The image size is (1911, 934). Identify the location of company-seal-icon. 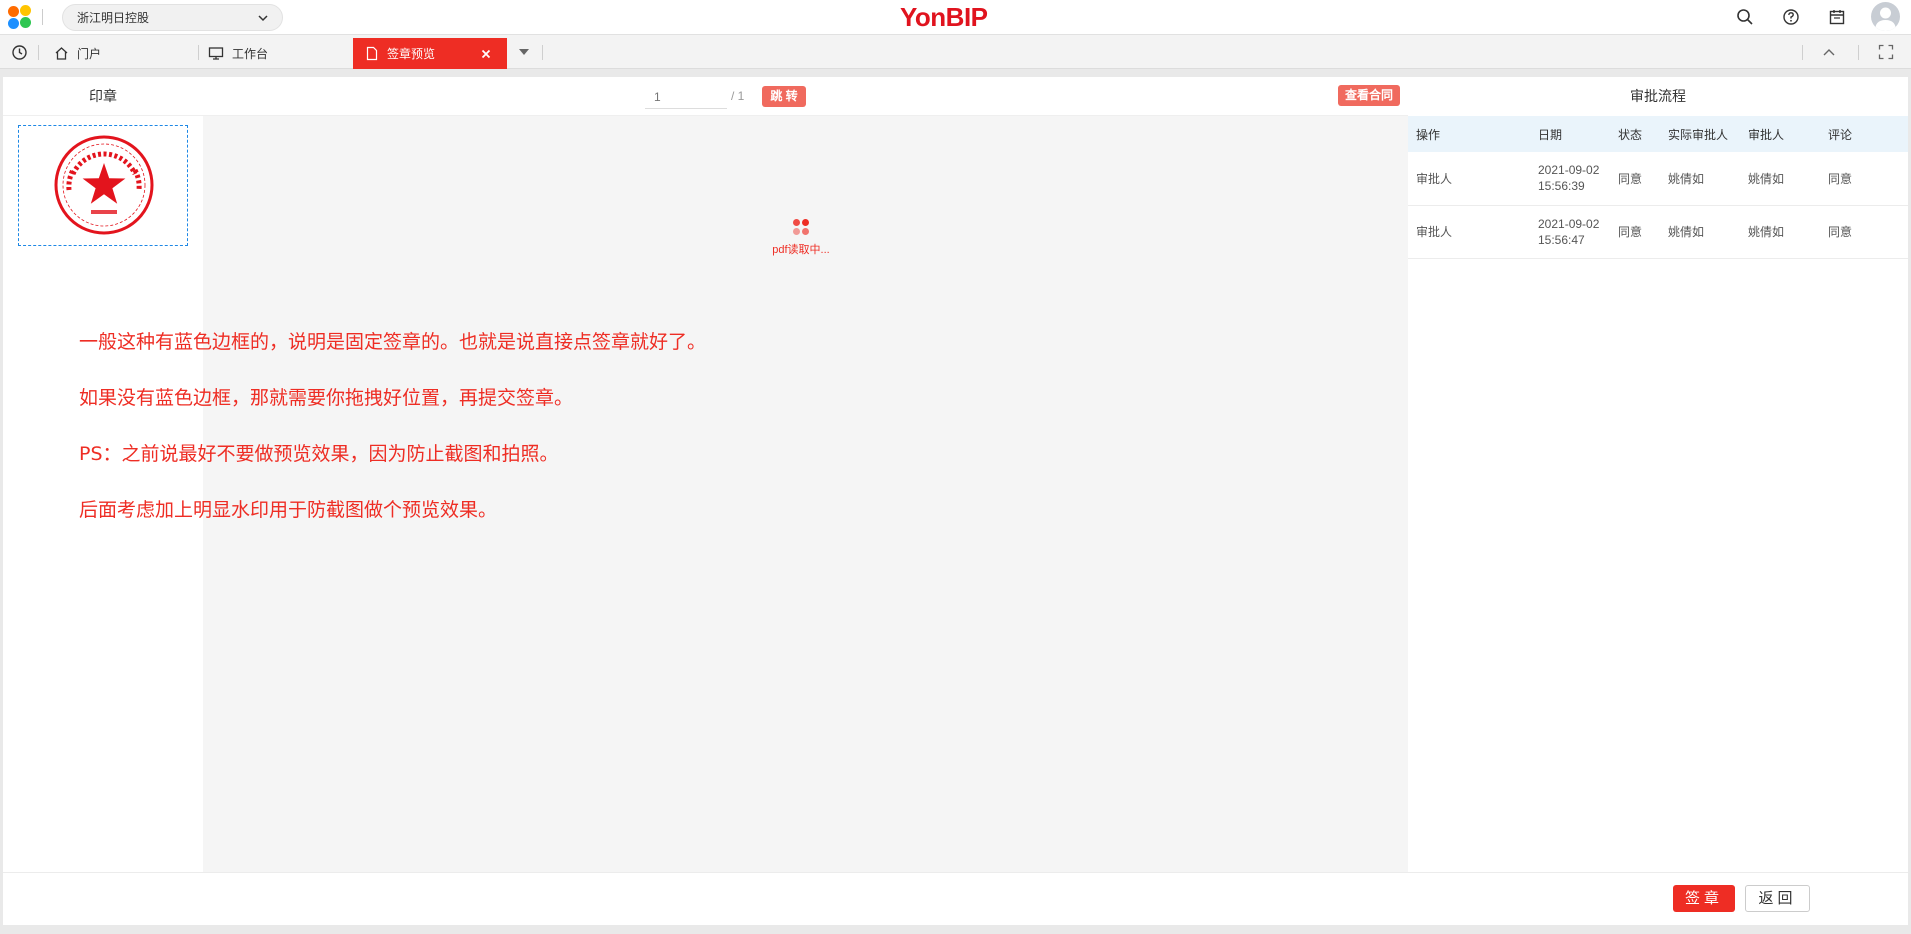
(104, 185).